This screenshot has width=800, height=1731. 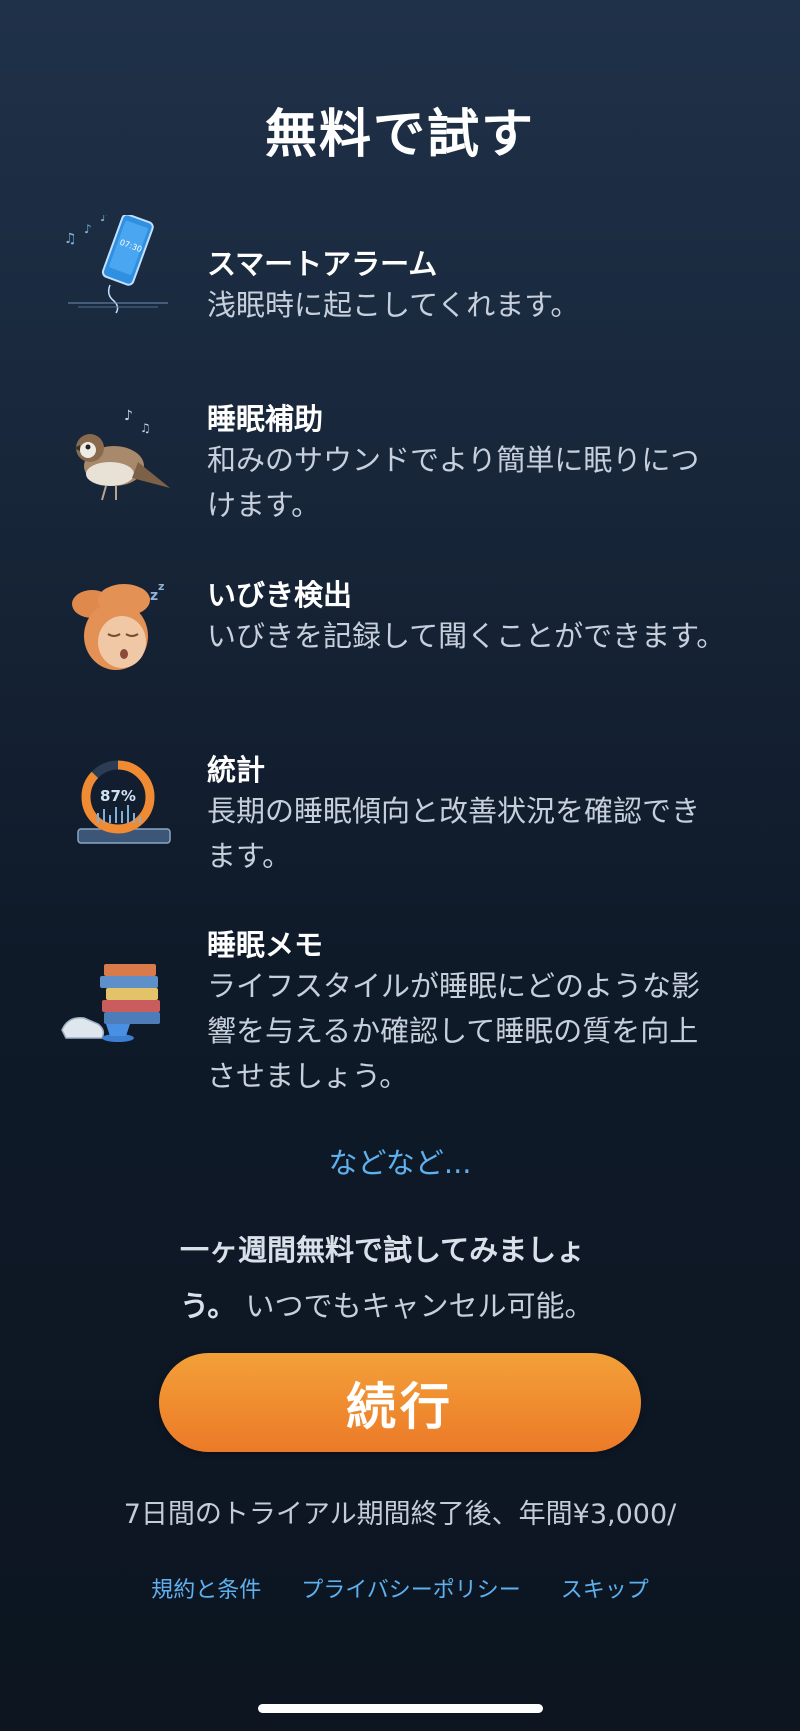 I want to click on snoring-face-icon: z z, so click(x=118, y=634).